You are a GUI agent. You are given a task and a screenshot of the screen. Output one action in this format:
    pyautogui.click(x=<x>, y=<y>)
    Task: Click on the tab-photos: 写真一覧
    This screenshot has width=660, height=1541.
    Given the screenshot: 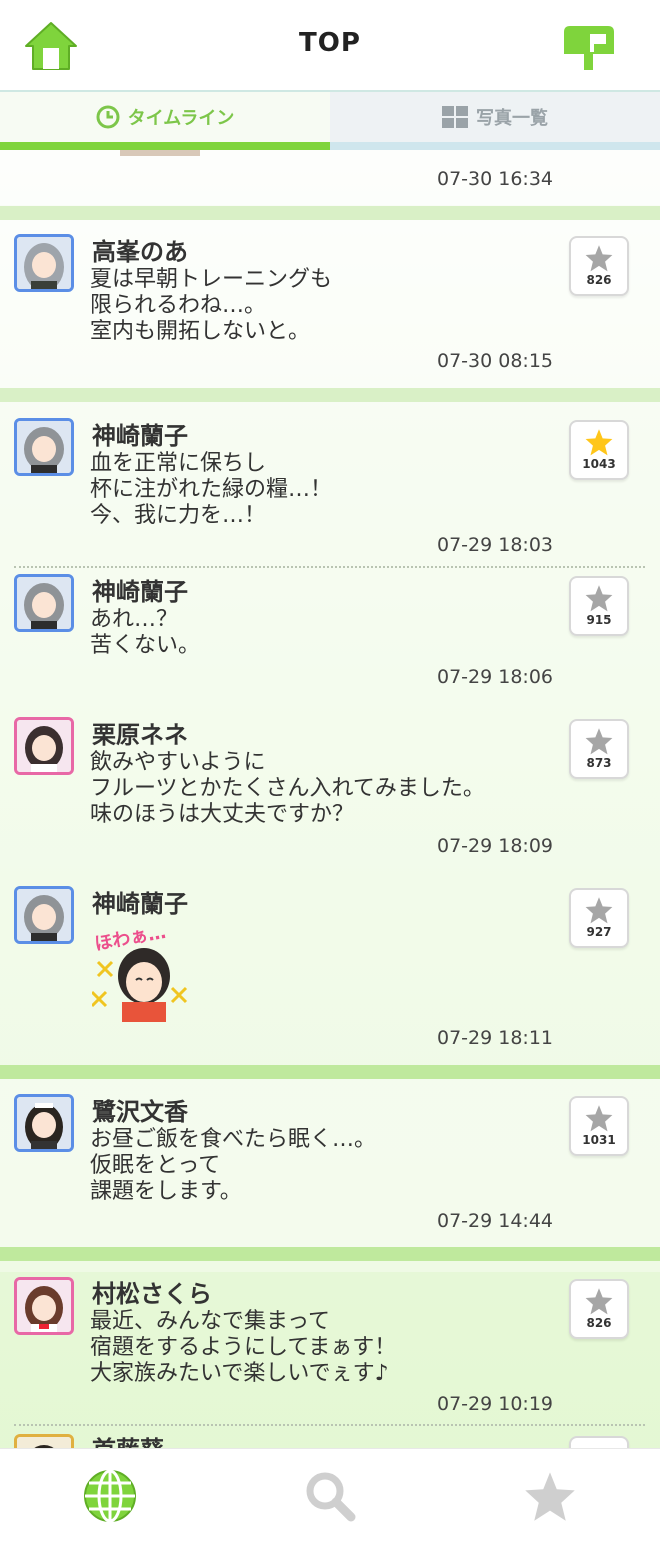 What is the action you would take?
    pyautogui.click(x=495, y=117)
    